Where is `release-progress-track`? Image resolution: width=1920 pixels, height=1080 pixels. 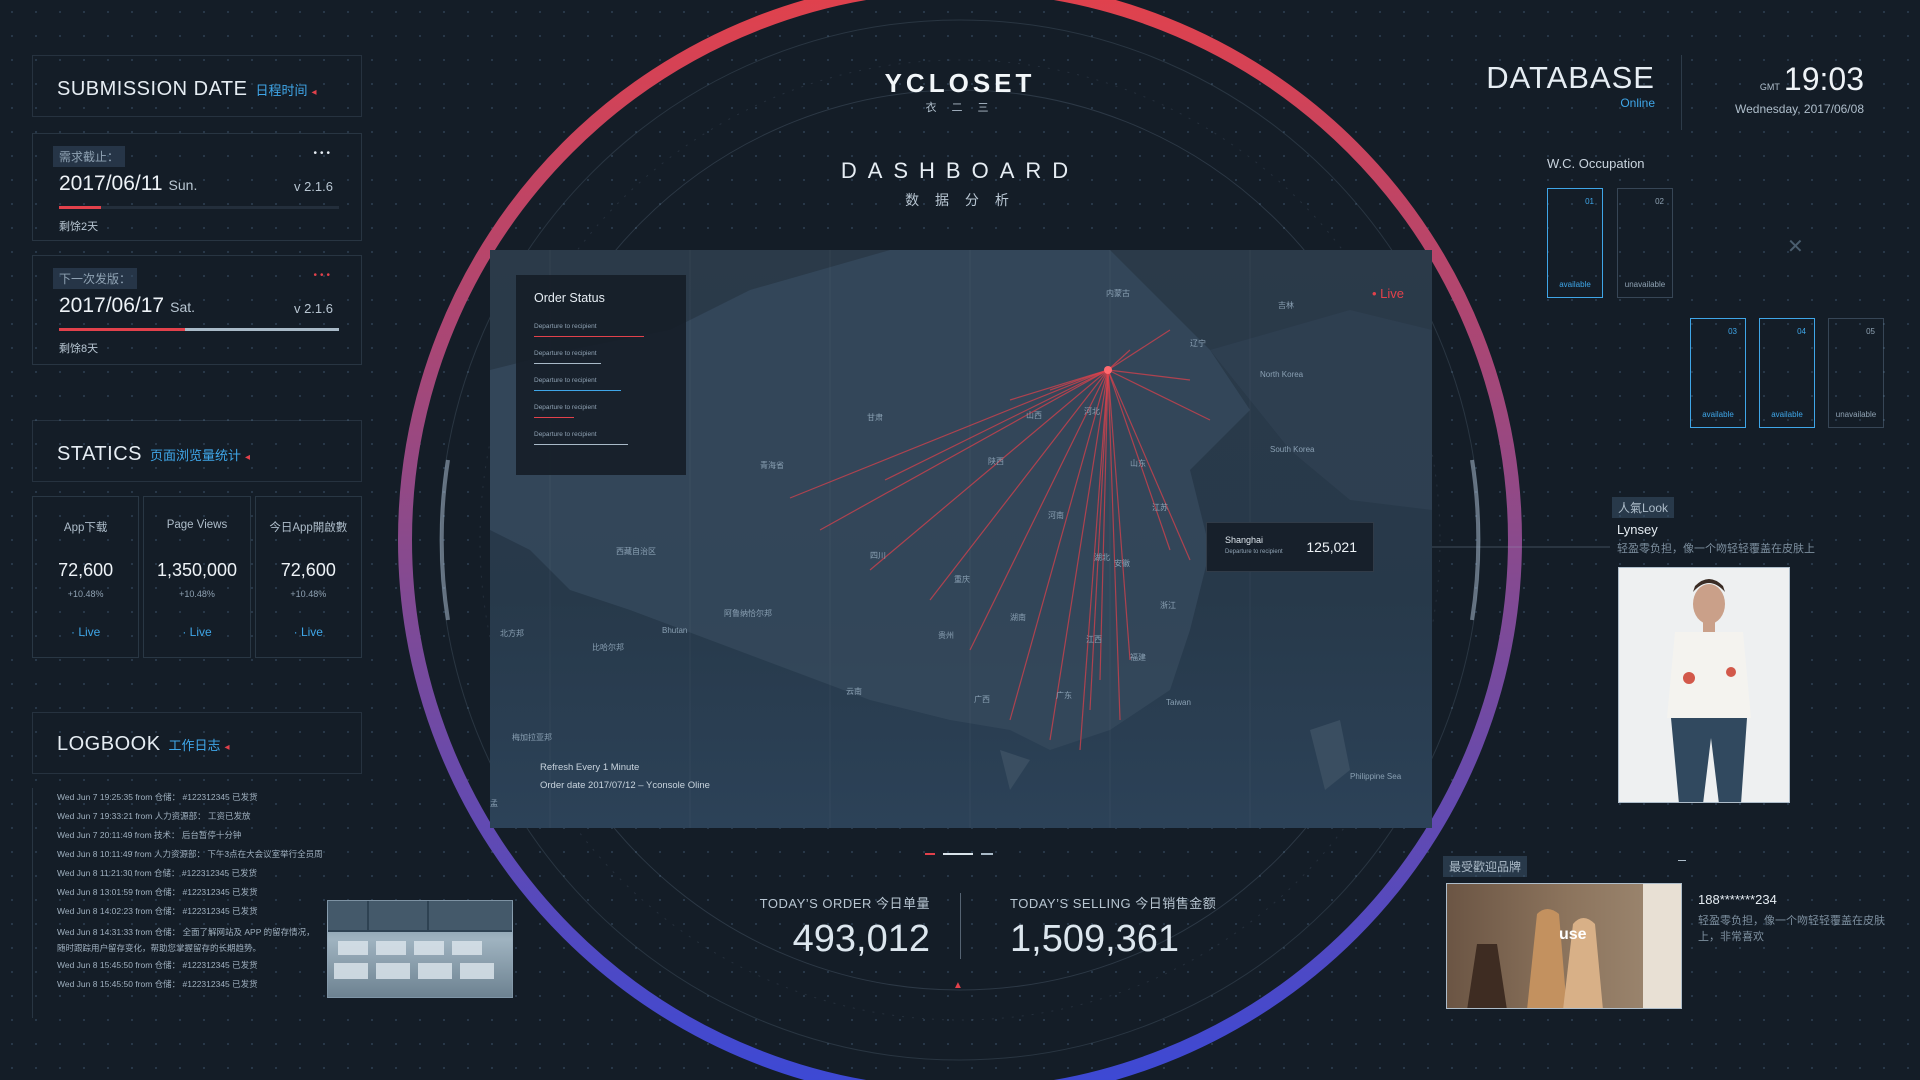 release-progress-track is located at coordinates (199, 329).